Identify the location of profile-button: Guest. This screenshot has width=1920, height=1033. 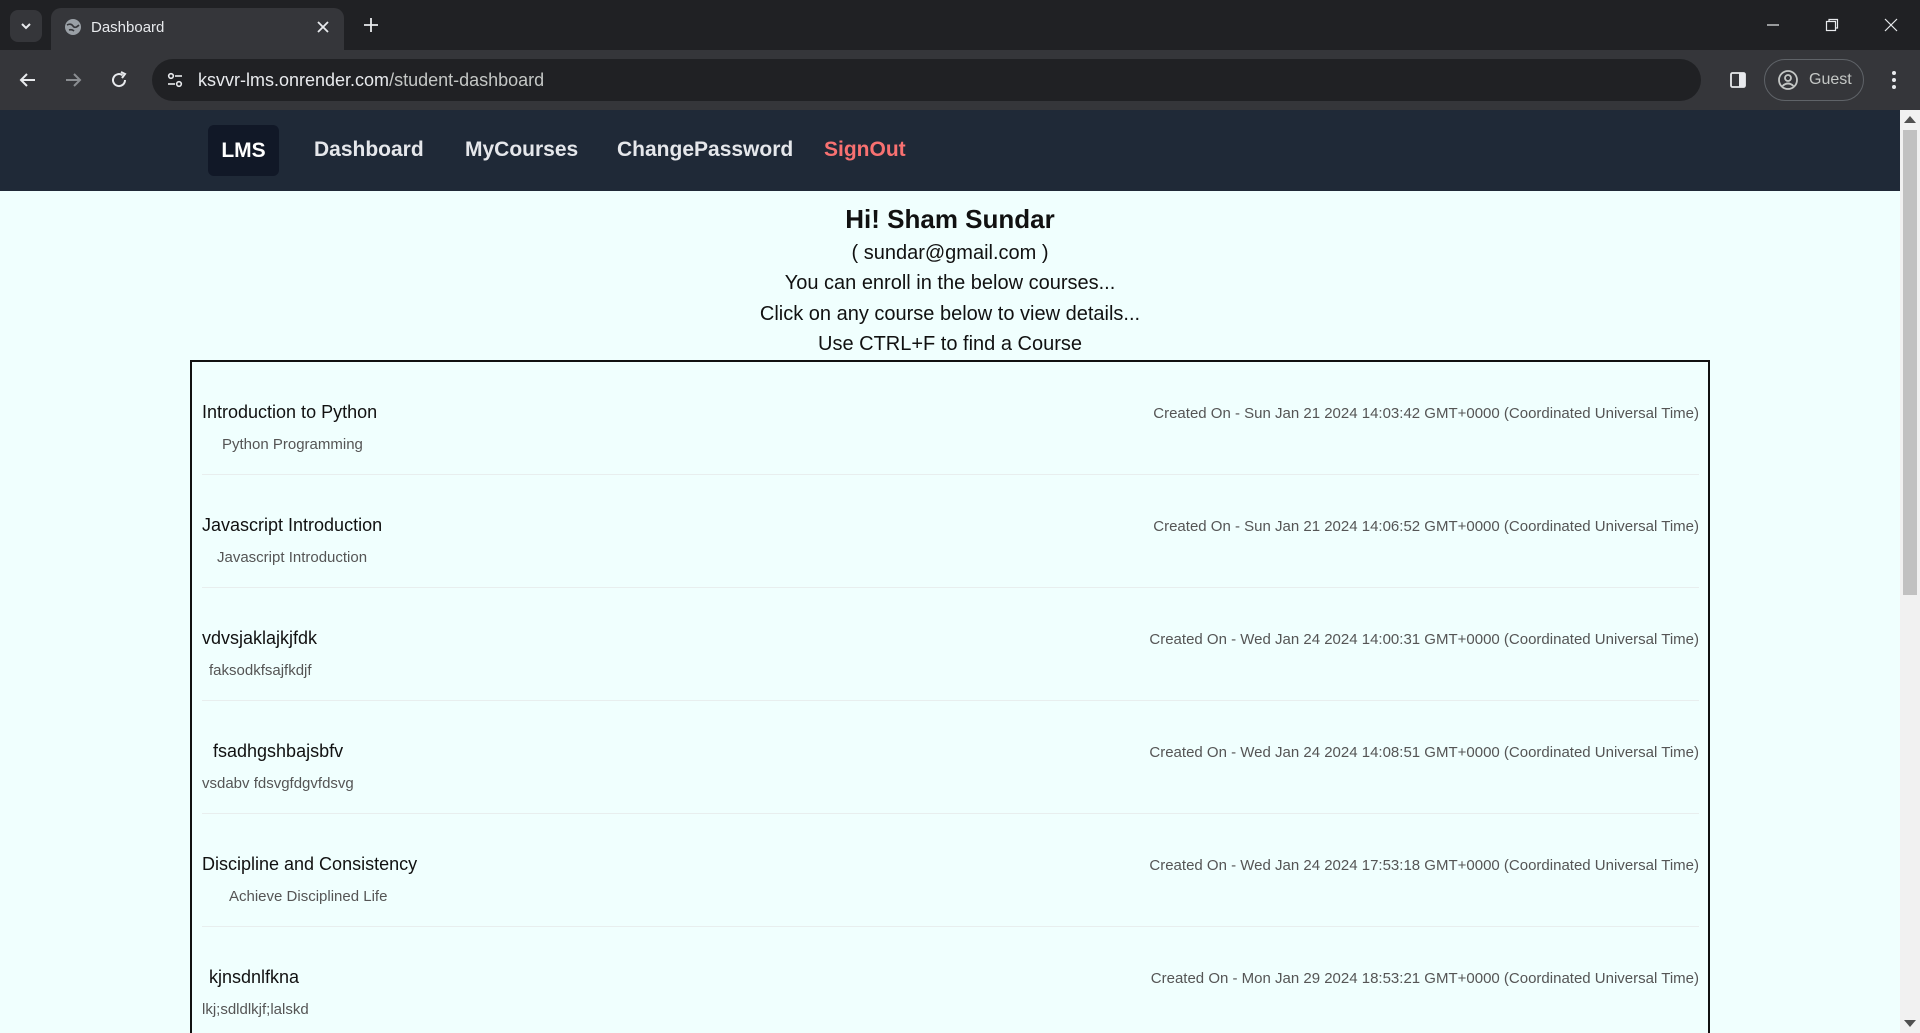
(1814, 80).